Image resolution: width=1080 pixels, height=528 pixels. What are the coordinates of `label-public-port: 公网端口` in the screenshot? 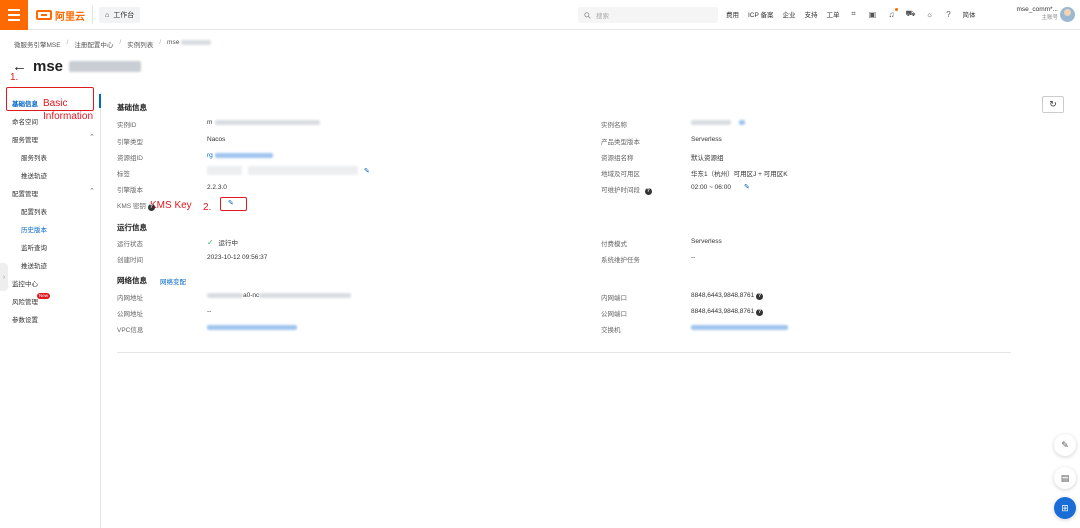 It's located at (614, 314).